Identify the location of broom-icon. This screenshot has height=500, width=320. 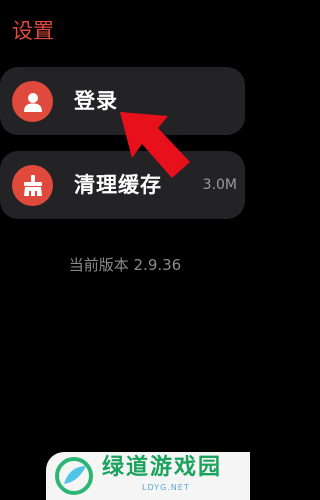
(32, 185).